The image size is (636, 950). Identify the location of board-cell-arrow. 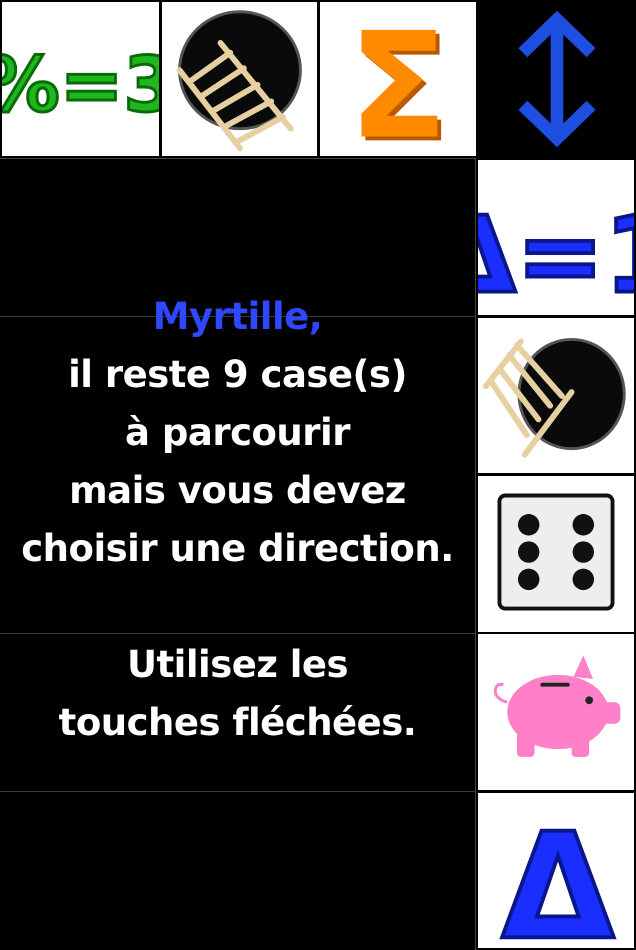
(556, 79).